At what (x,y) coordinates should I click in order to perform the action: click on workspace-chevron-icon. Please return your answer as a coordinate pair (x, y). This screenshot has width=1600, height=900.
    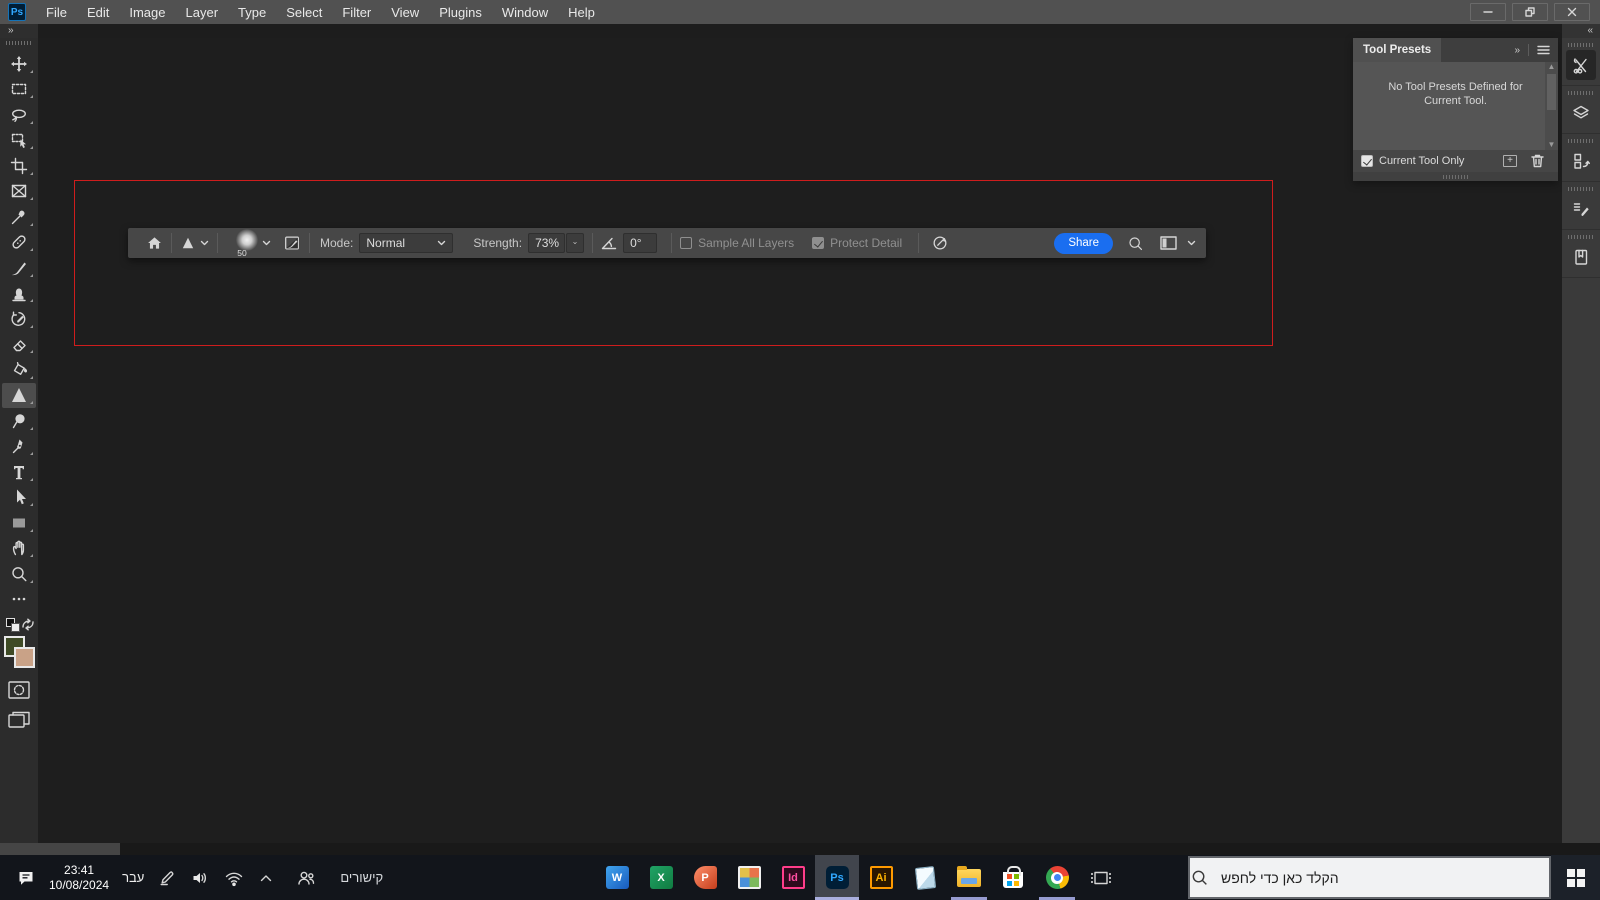
    Looking at the image, I should click on (1191, 243).